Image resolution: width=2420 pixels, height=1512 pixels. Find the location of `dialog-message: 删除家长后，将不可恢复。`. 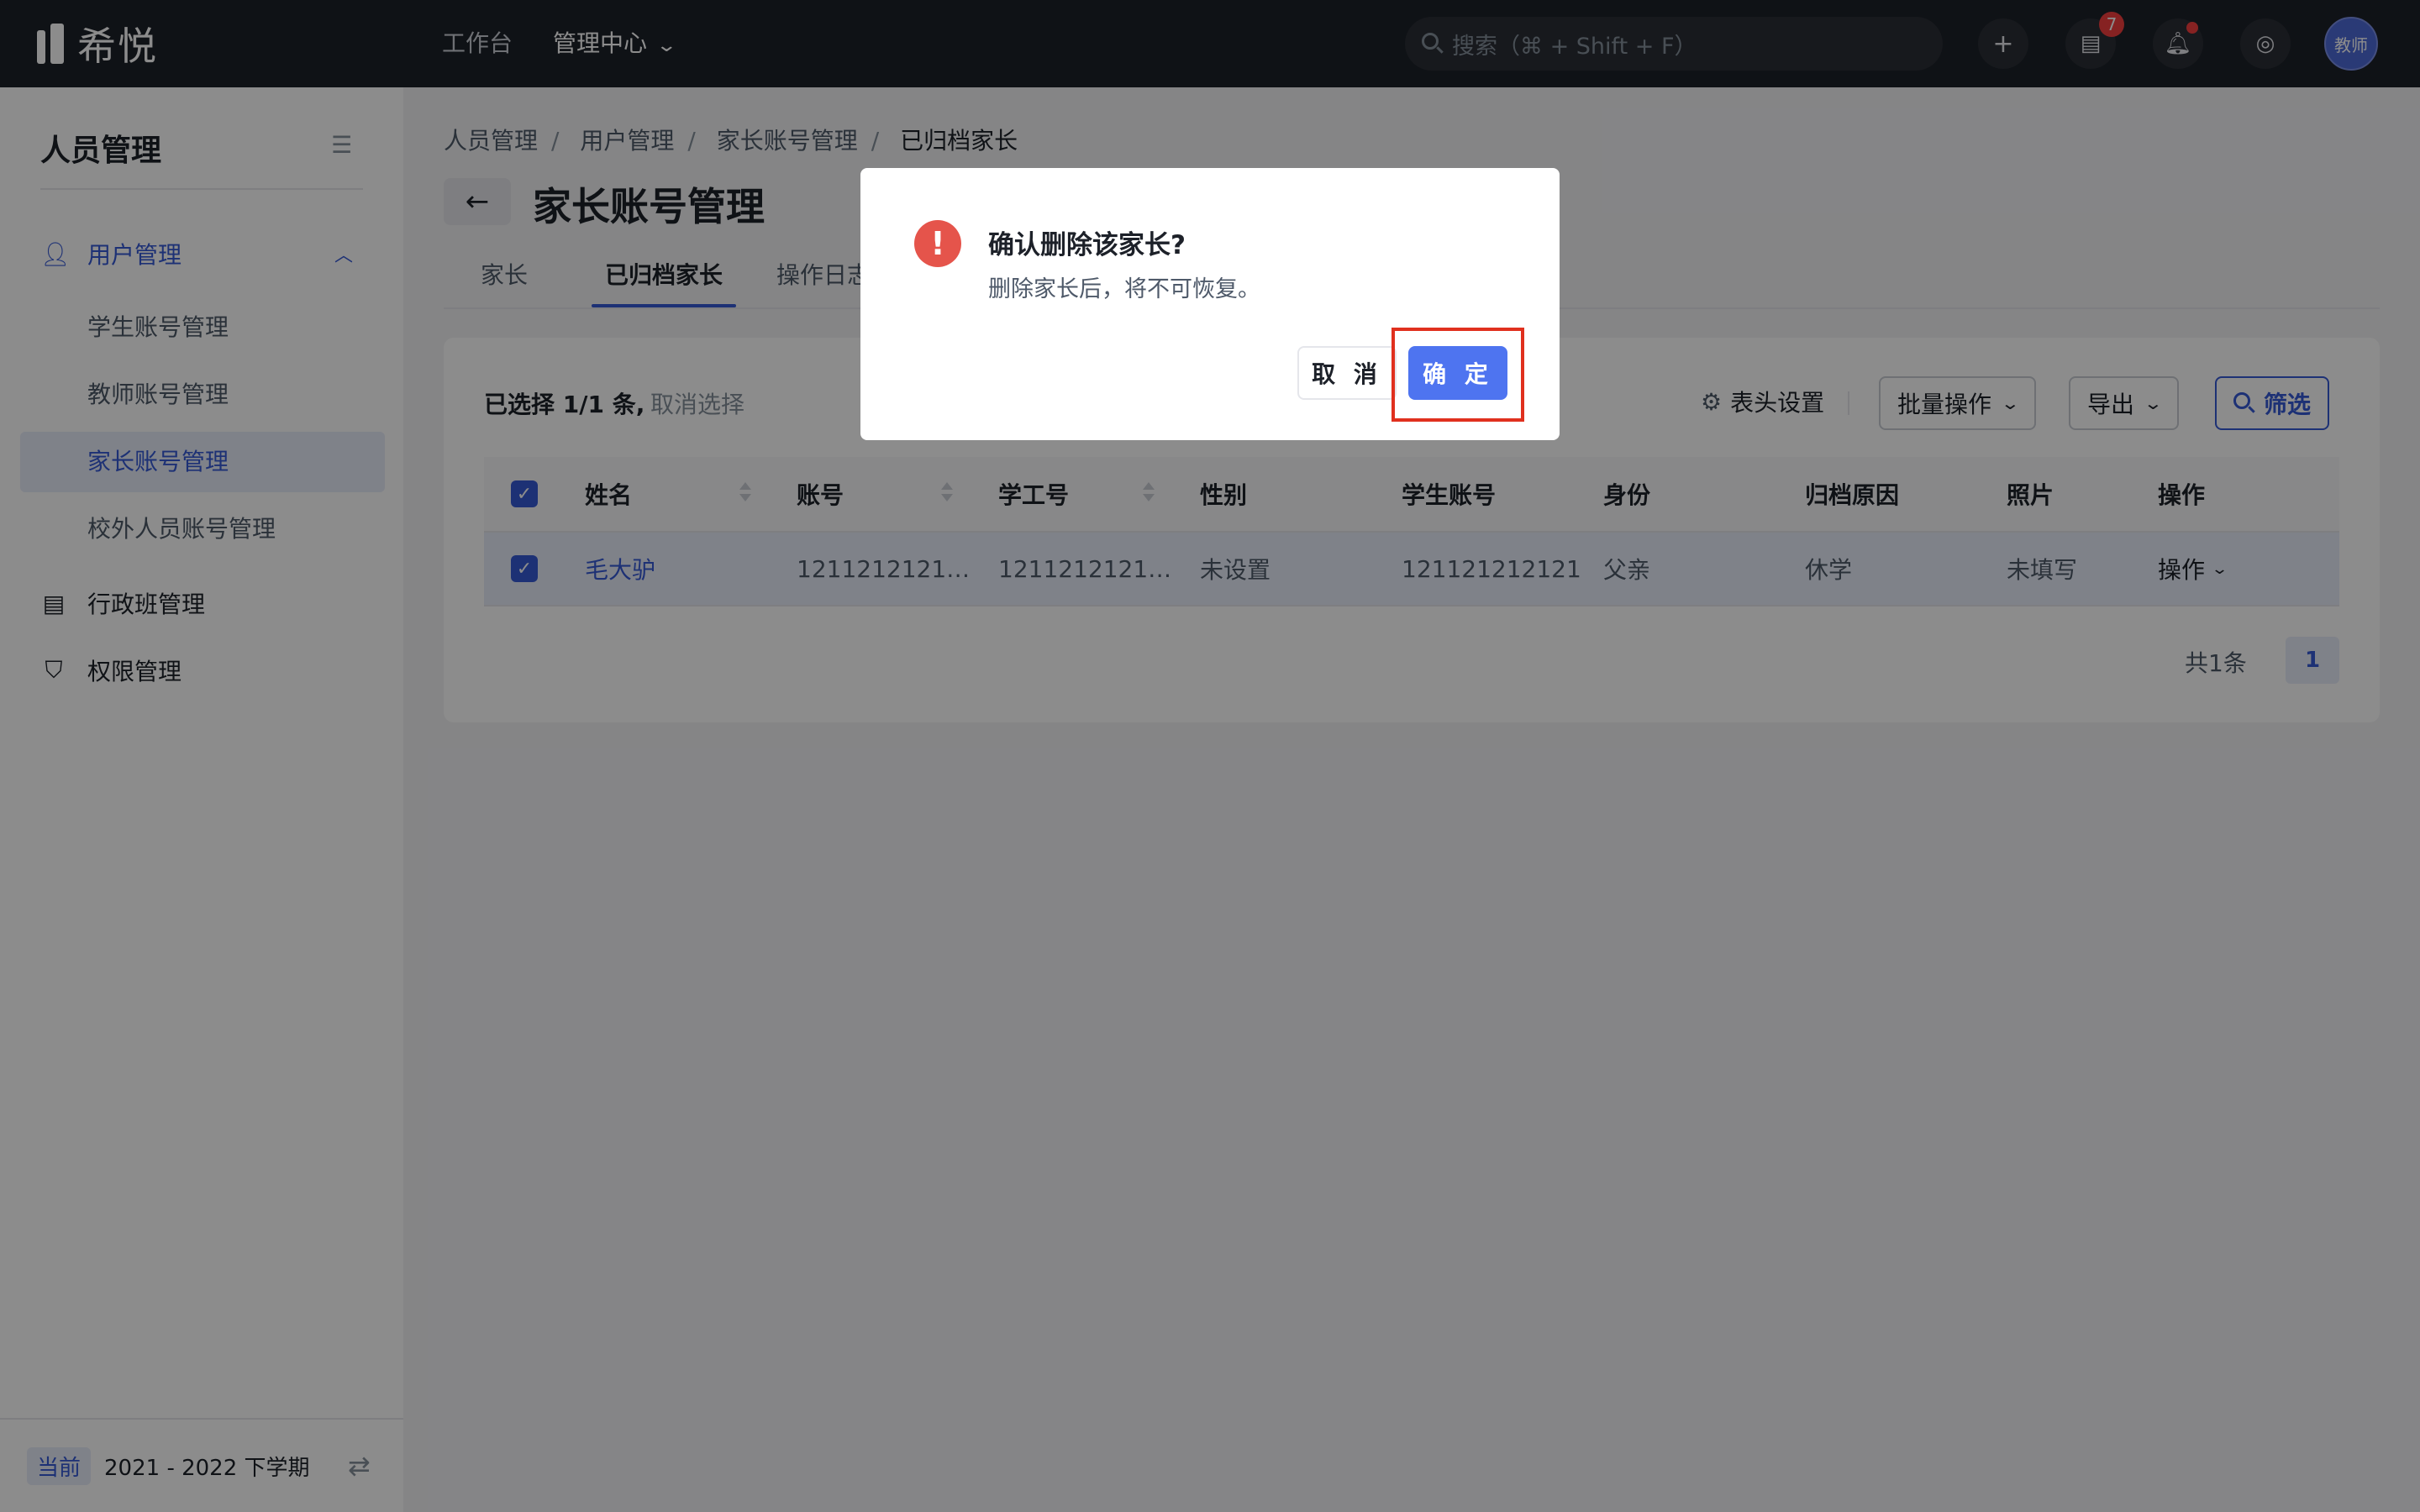

dialog-message: 删除家长后，将不可恢复。 is located at coordinates (1124, 289).